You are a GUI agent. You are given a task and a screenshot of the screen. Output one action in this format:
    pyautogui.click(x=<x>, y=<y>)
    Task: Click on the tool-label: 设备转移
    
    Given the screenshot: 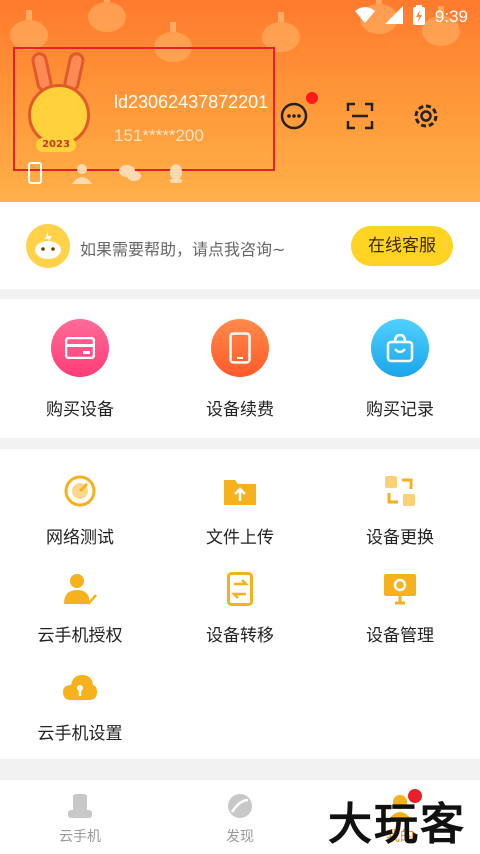 What is the action you would take?
    pyautogui.click(x=240, y=636)
    